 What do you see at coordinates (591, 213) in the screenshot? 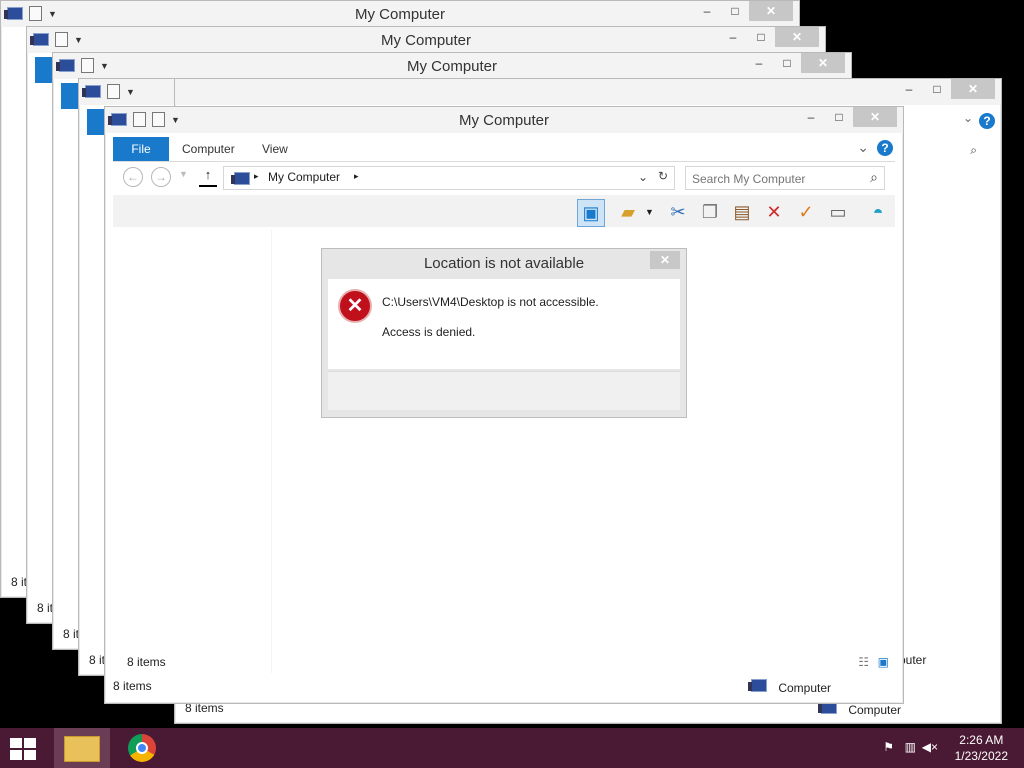
I see `preview-pane-button: ▣` at bounding box center [591, 213].